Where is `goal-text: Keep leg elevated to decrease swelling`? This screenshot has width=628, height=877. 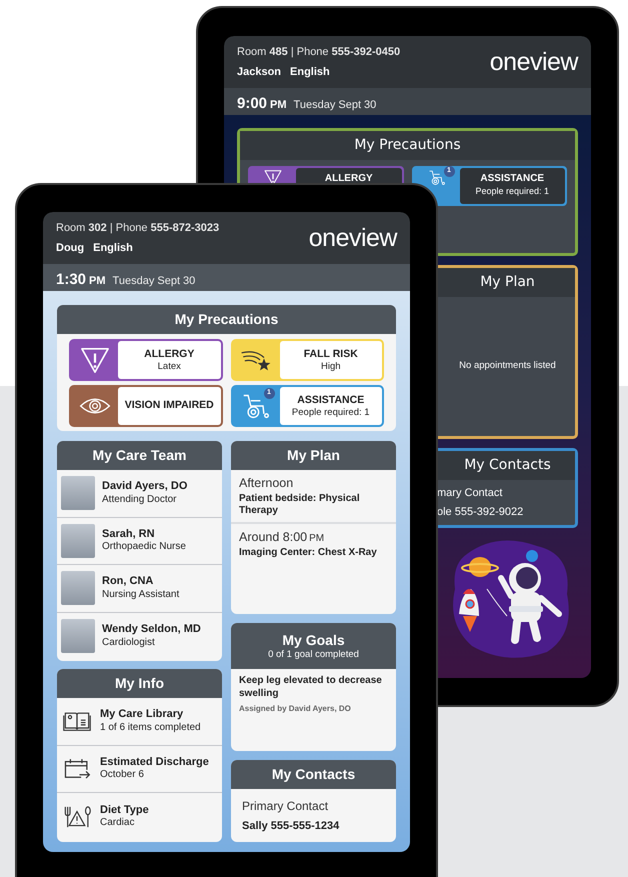 goal-text: Keep leg elevated to decrease swelling is located at coordinates (311, 687).